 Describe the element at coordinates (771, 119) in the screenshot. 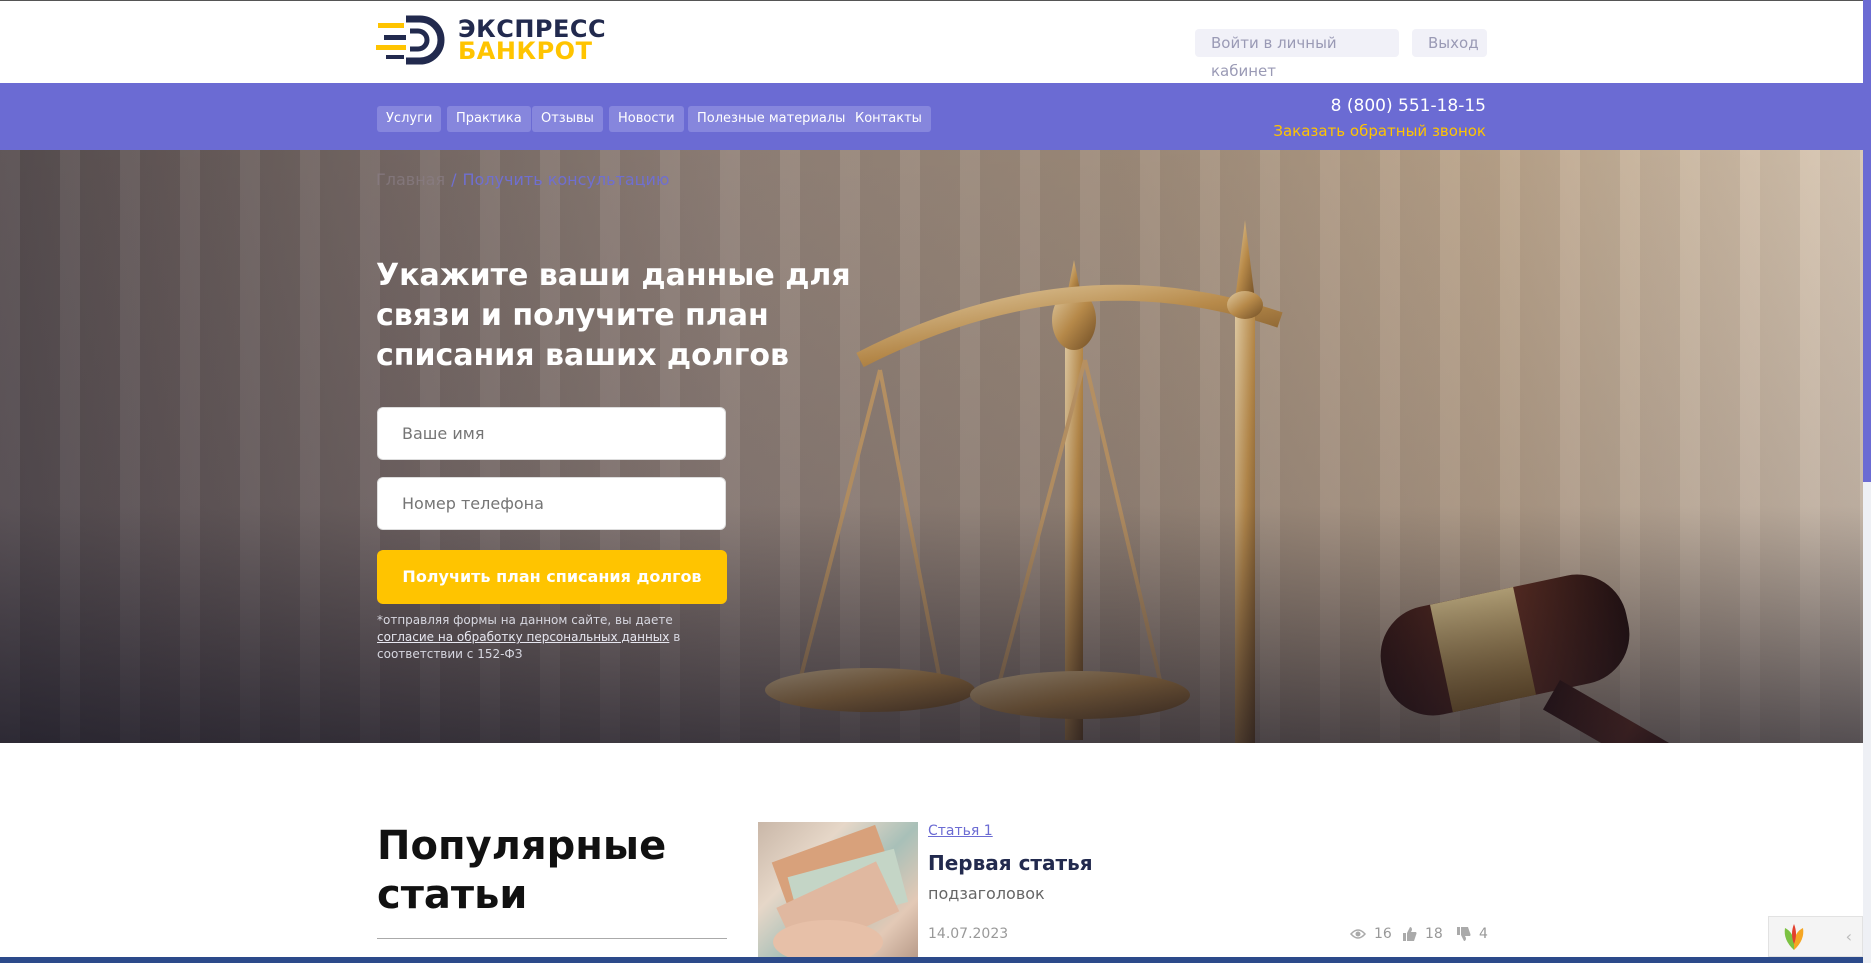

I see `nav-item-materials: Полезные материалы` at that location.